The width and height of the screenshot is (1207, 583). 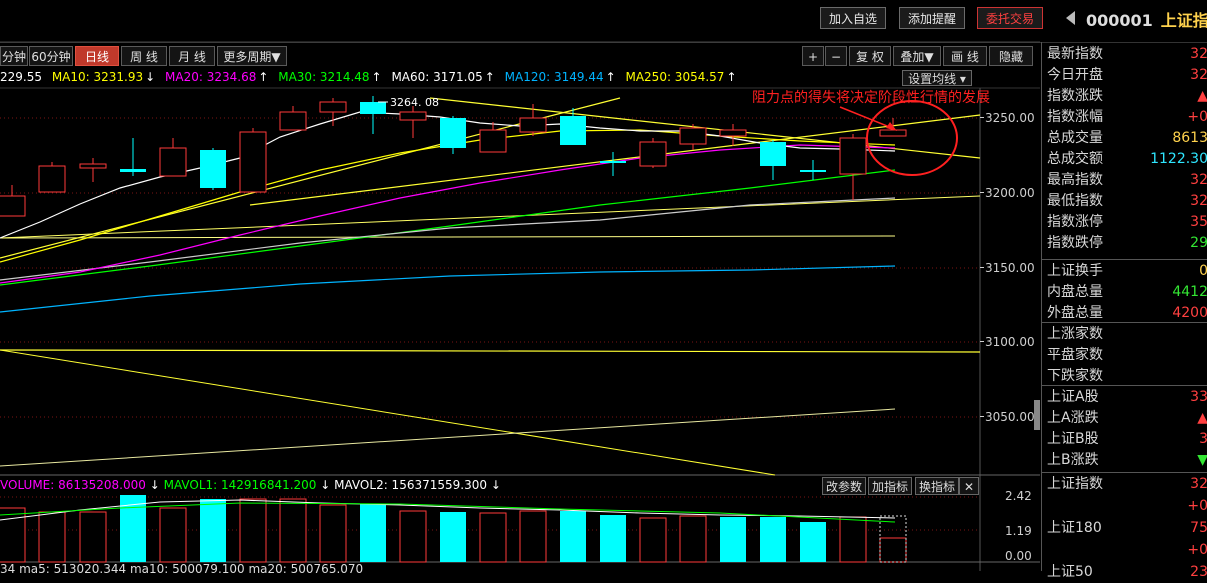 What do you see at coordinates (1075, 54) in the screenshot?
I see `quote-label: 最新指数` at bounding box center [1075, 54].